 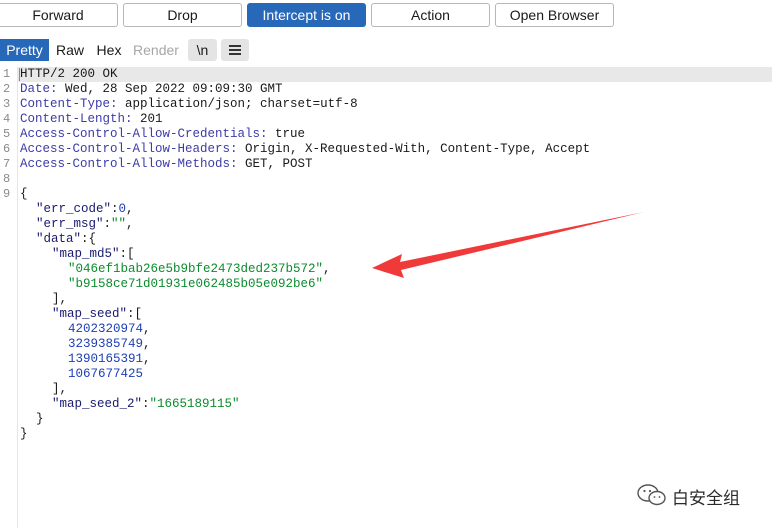 I want to click on arrow-shape, so click(x=508, y=245).